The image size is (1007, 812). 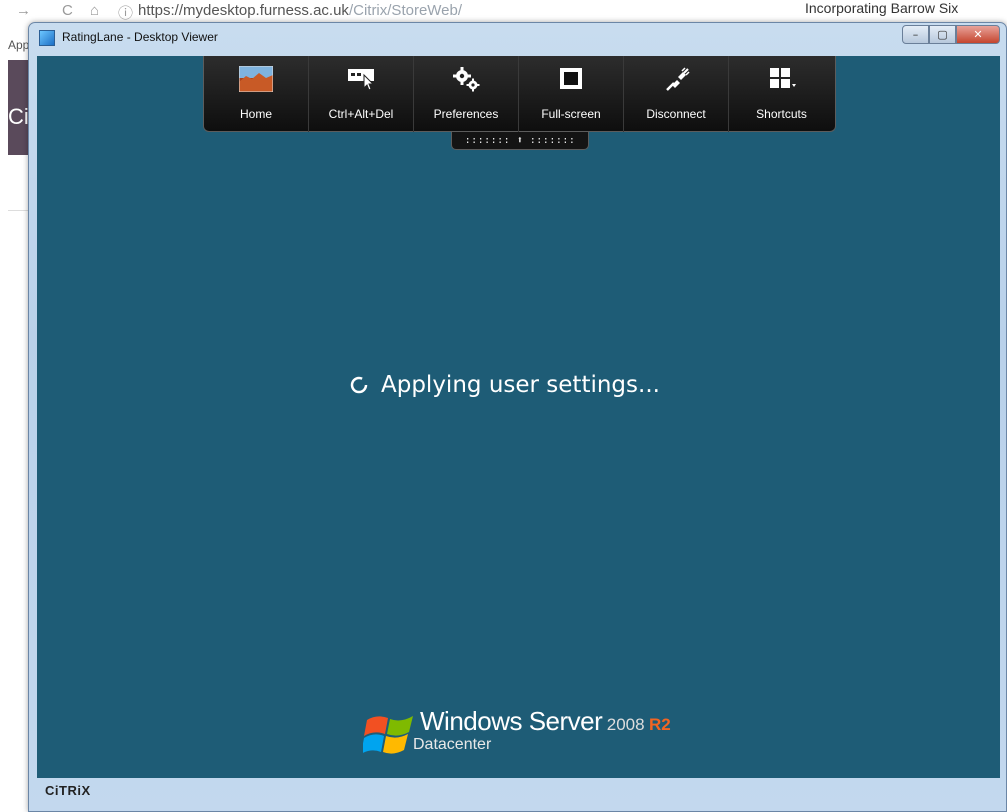 What do you see at coordinates (571, 114) in the screenshot?
I see `toolbar-label: Full-screen` at bounding box center [571, 114].